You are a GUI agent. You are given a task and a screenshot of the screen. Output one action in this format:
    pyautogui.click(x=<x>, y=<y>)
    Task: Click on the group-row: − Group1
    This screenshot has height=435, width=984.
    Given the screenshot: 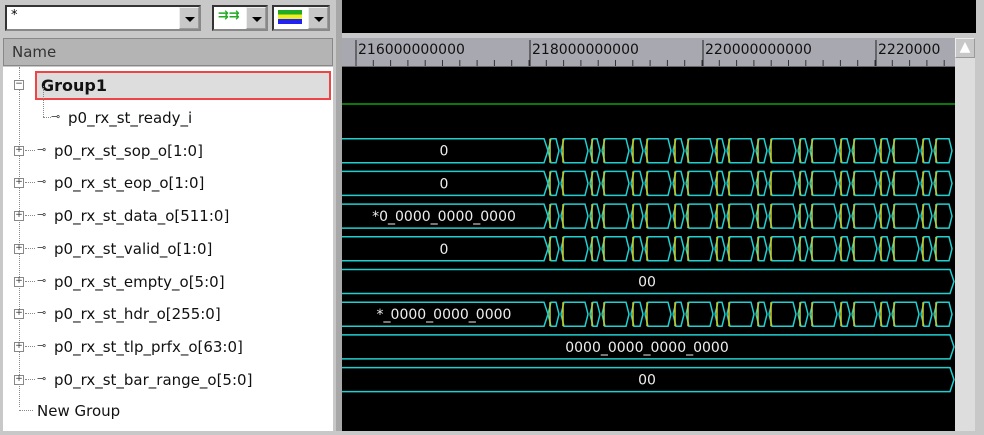 What is the action you would take?
    pyautogui.click(x=168, y=85)
    